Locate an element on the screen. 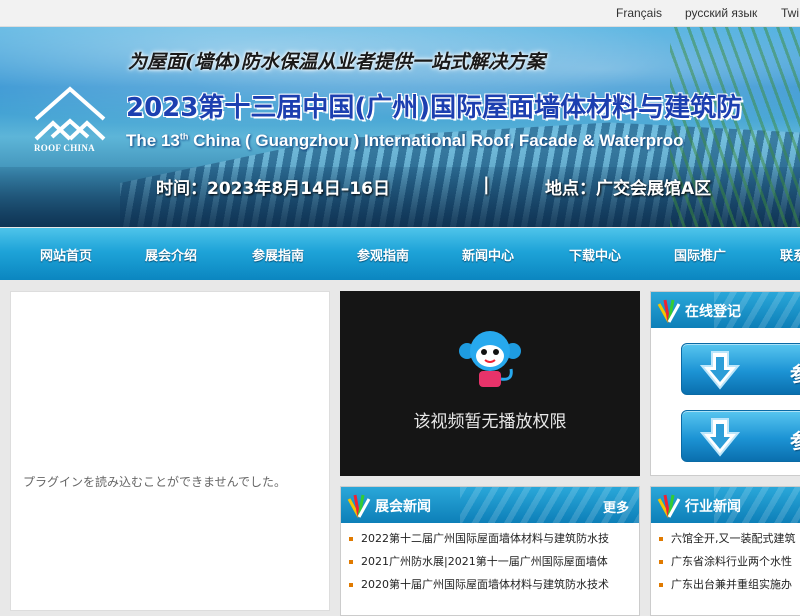 The height and width of the screenshot is (616, 800). expo-news-item: 2020第十届广州国际屋面墙体材料与建筑防水技术 is located at coordinates (491, 584).